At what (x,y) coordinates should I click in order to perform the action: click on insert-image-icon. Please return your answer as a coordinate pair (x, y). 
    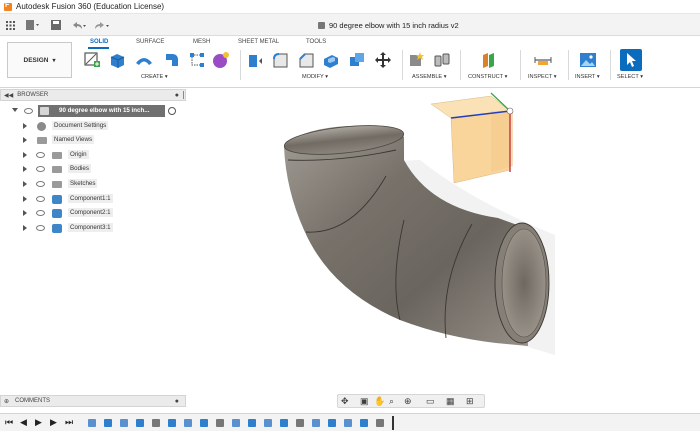
    Looking at the image, I should click on (588, 60).